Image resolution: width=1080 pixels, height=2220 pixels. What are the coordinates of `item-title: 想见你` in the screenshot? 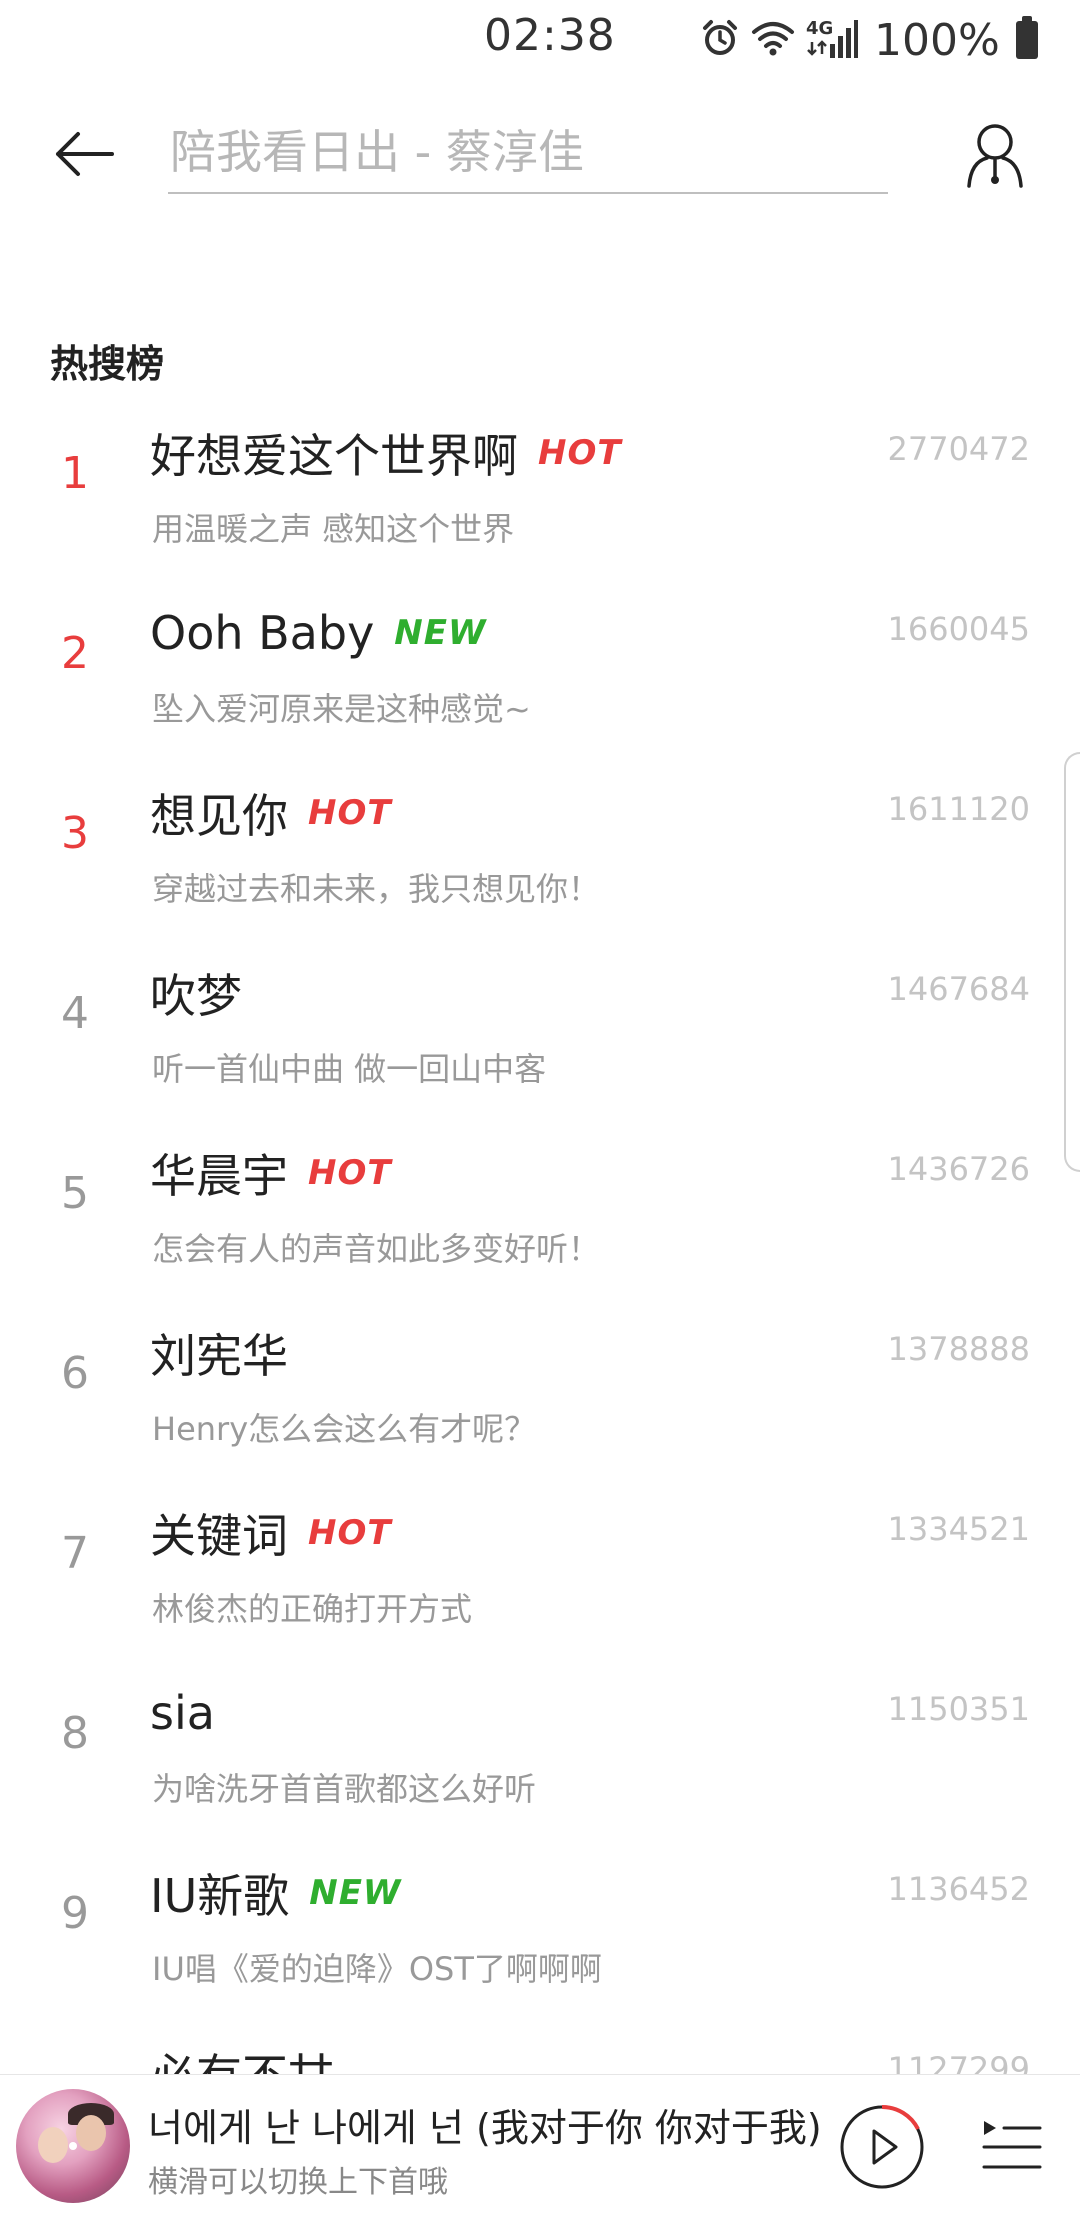 It's located at (219, 816).